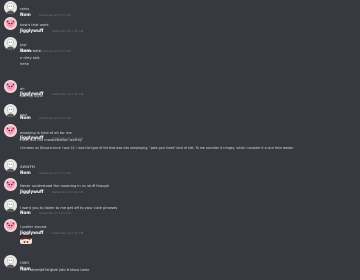 The width and height of the screenshot is (360, 280). Describe the element at coordinates (180, 9) in the screenshot. I see `message-group: Nom Yesterday at 7:41 AM rahrs` at that location.